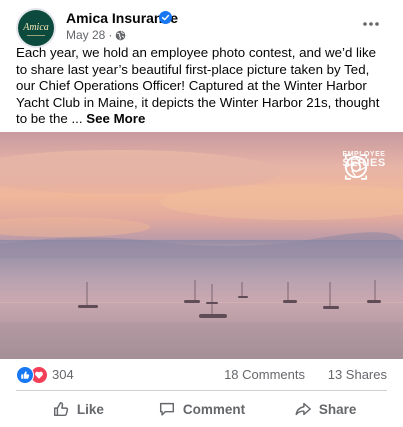  I want to click on reaction-count: 304, so click(63, 374).